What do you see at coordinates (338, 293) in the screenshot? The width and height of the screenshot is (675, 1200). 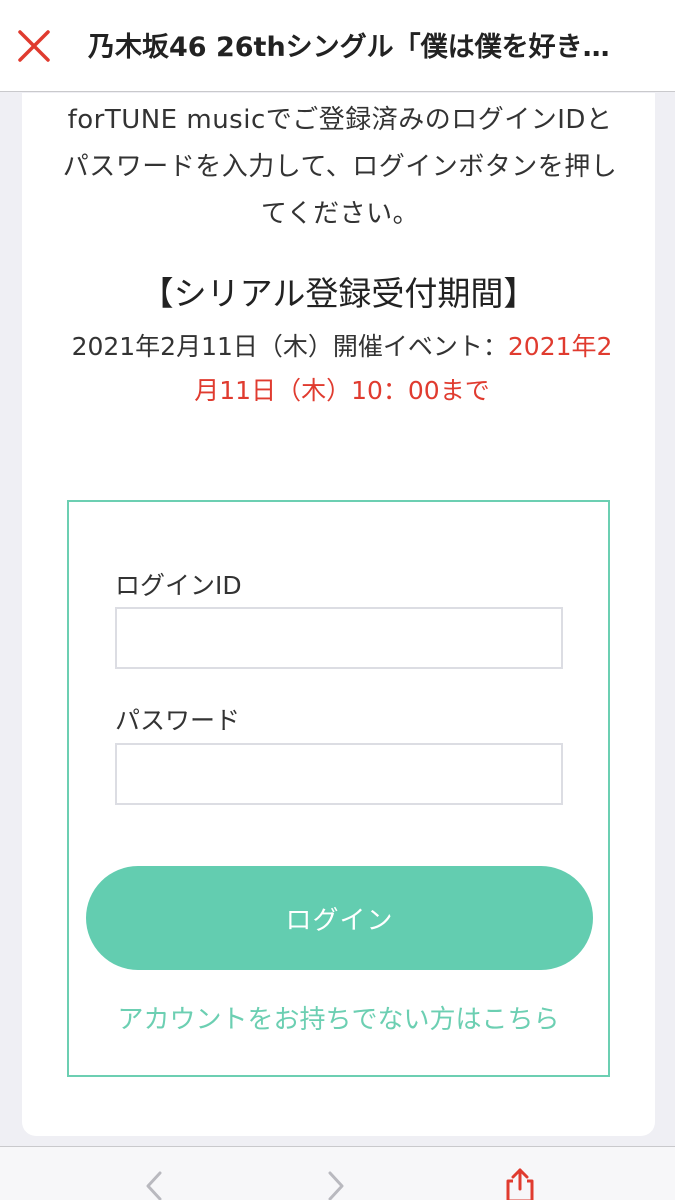 I see `registration-period-title: 【シリアル登録受付期間】` at bounding box center [338, 293].